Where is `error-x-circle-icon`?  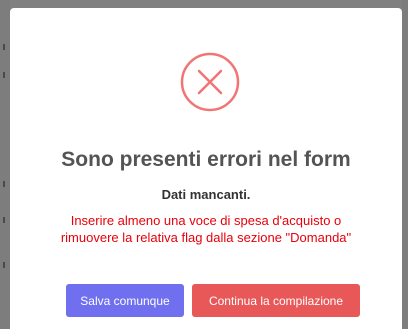
error-x-circle-icon is located at coordinates (210, 82).